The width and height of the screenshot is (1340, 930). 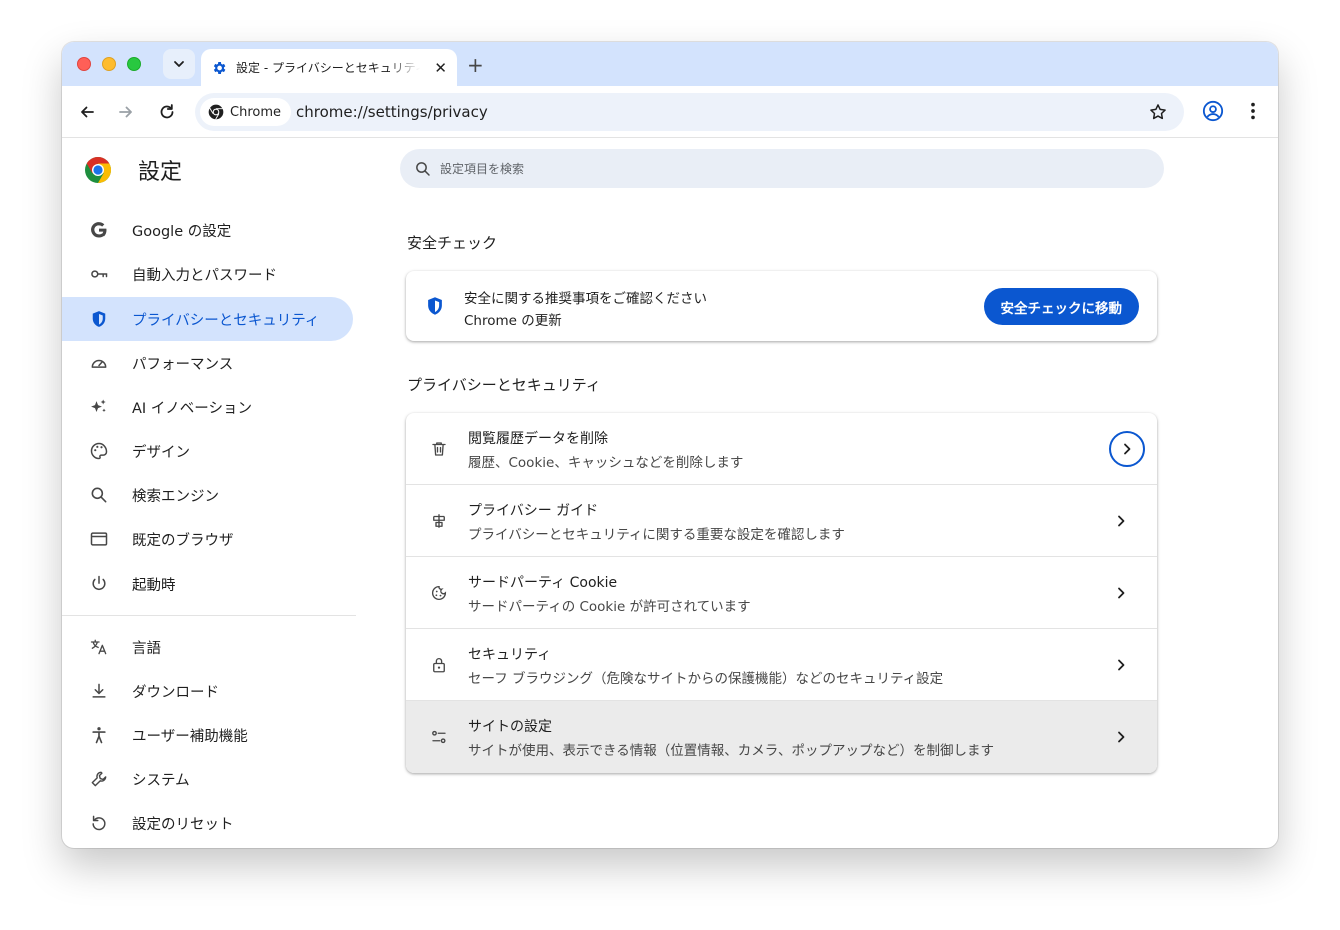 I want to click on download-icon, so click(x=99, y=691).